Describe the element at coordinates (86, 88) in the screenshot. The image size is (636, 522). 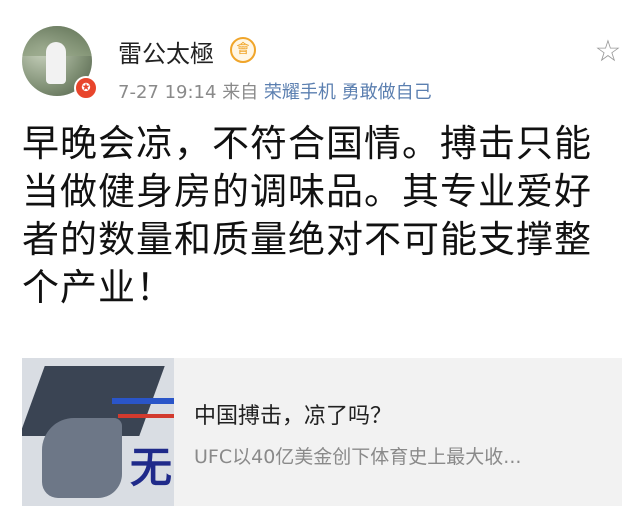
I see `verified-badge: ✪` at that location.